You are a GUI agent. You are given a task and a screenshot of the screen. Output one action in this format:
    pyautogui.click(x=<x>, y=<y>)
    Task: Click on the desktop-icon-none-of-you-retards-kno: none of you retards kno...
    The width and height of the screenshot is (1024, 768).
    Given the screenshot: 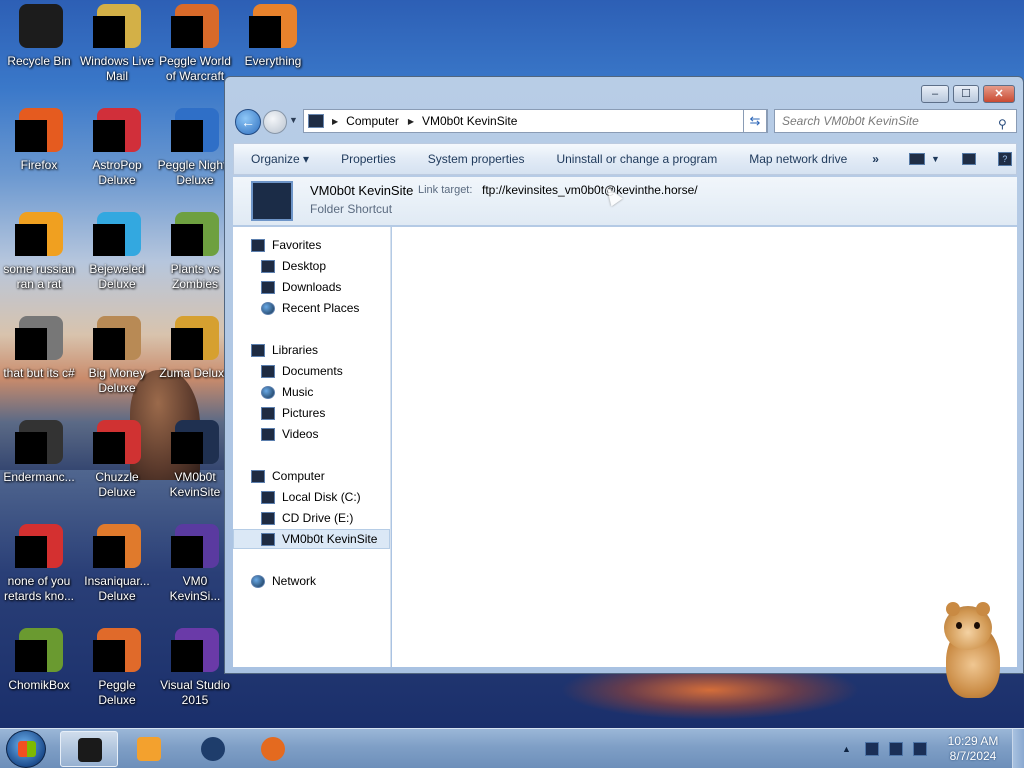 What is the action you would take?
    pyautogui.click(x=39, y=564)
    